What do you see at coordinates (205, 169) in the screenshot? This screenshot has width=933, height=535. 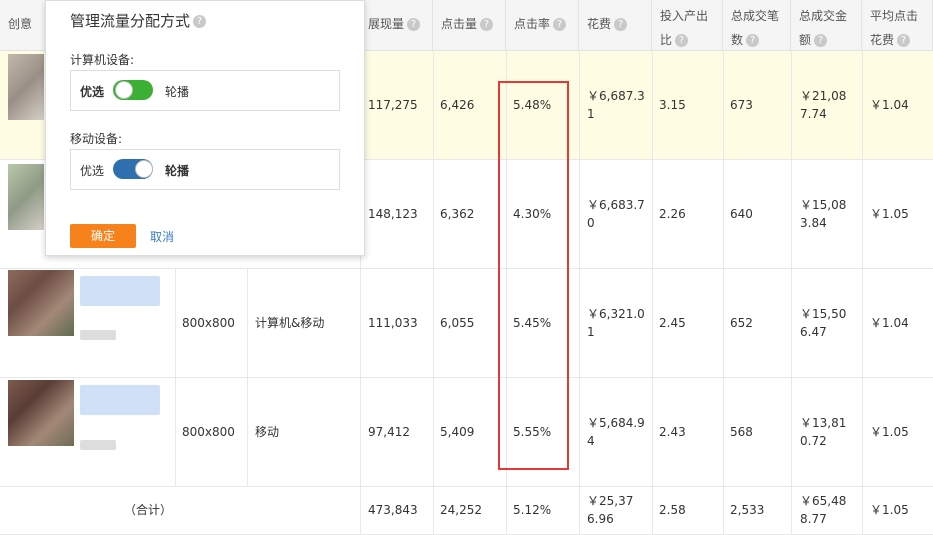 I see `mobile-allocation-box: 优选 轮播` at bounding box center [205, 169].